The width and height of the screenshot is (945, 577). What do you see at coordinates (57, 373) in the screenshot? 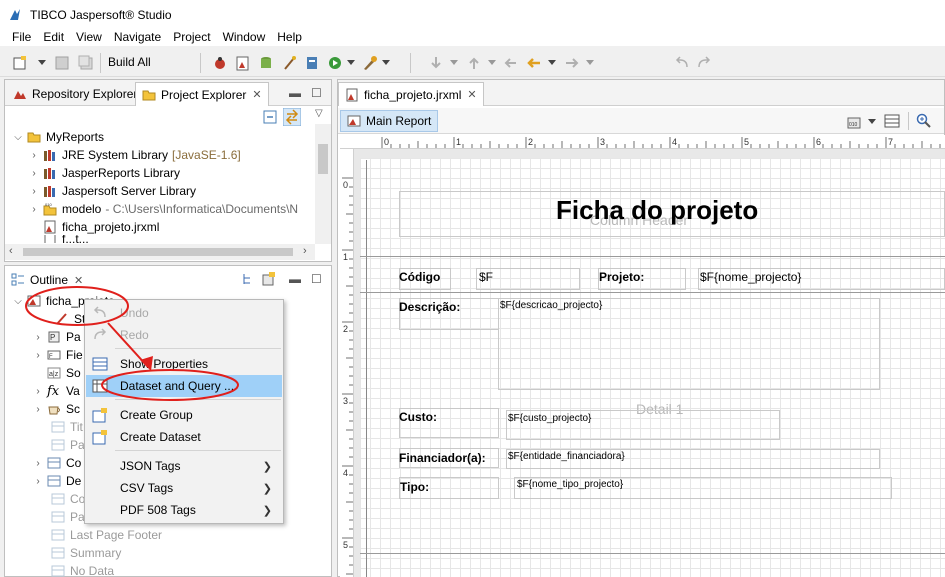
I see `outline-item-sort: › a|z So` at bounding box center [57, 373].